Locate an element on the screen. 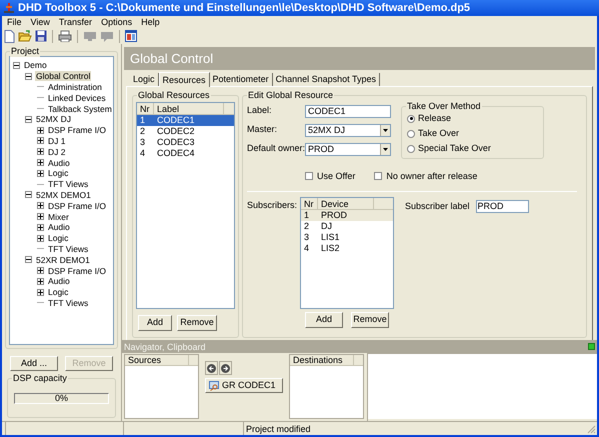 This screenshot has width=599, height=437. field-label: Subscriber label is located at coordinates (437, 206).